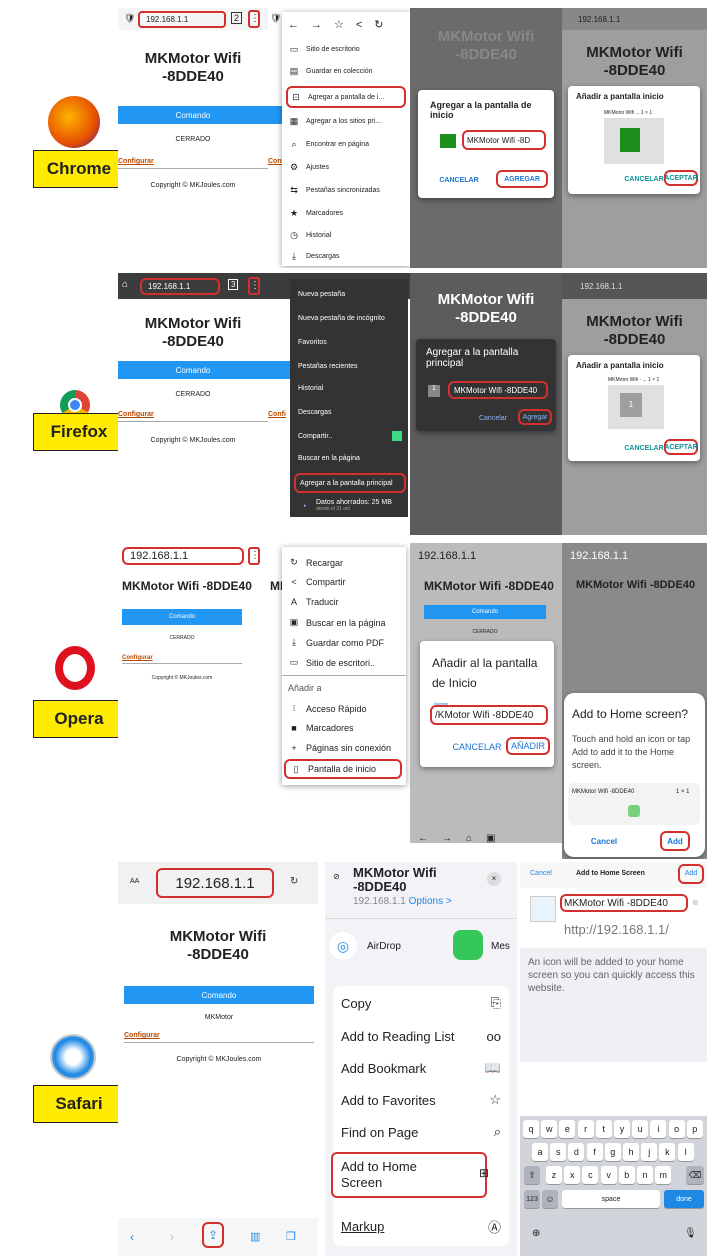  I want to click on clear-icon: ⊗, so click(695, 902).